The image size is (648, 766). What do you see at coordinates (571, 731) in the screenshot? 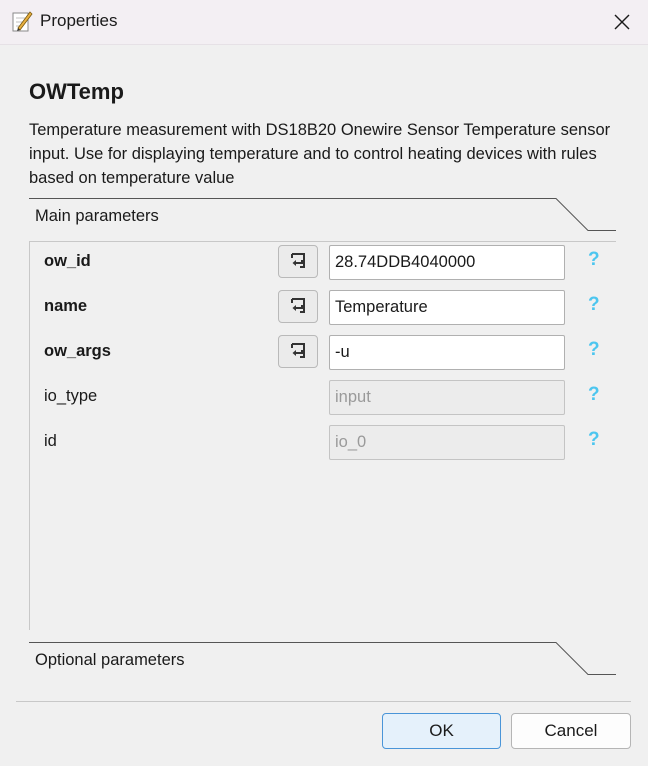
I see `cancel-button: Cancel` at bounding box center [571, 731].